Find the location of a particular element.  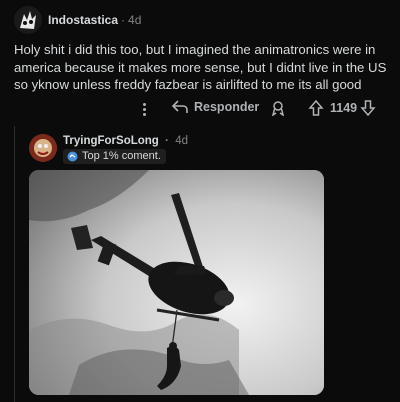

flair-text: Top 1% coment. is located at coordinates (121, 156).